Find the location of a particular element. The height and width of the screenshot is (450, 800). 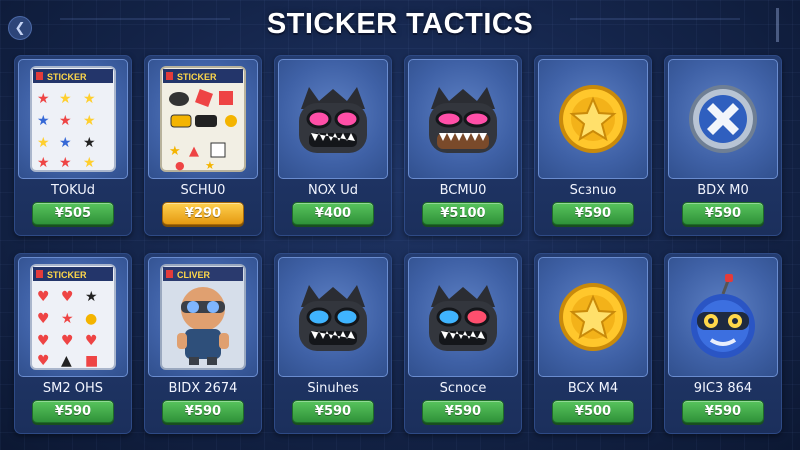

buy-price-button: ¥500 is located at coordinates (593, 411).